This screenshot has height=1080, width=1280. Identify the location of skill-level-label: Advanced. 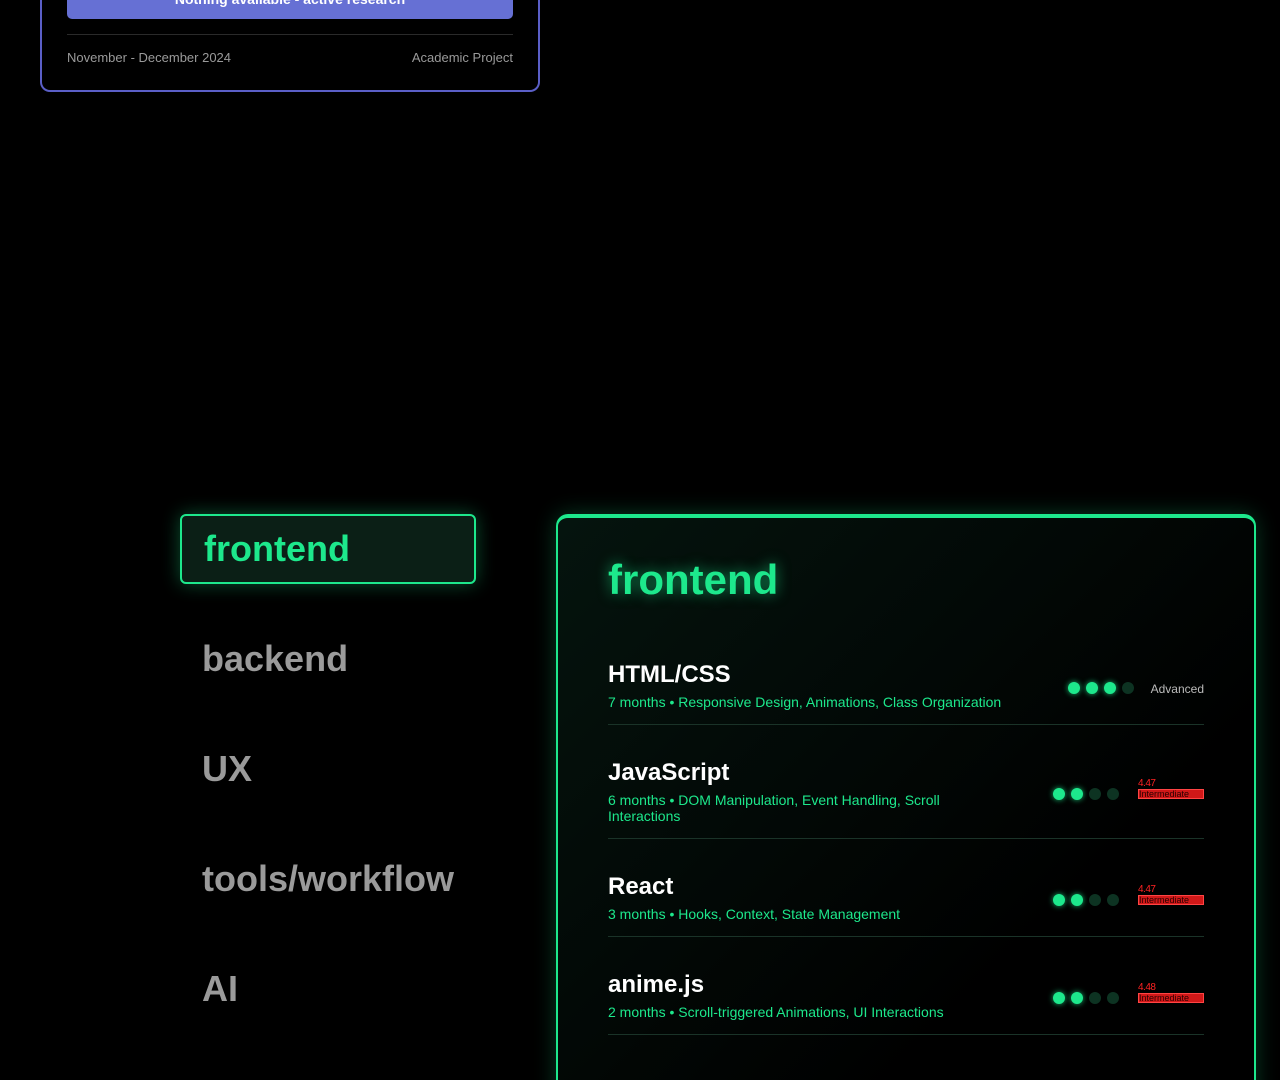
(1177, 689).